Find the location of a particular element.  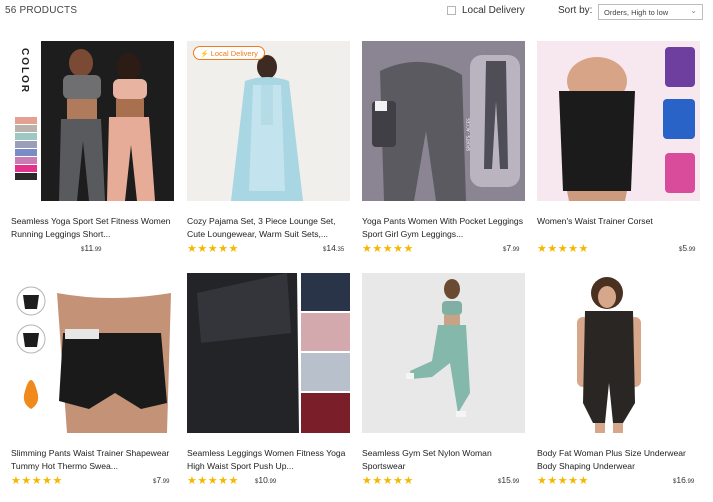

local-delivery-label: Local Delivery is located at coordinates (493, 10).